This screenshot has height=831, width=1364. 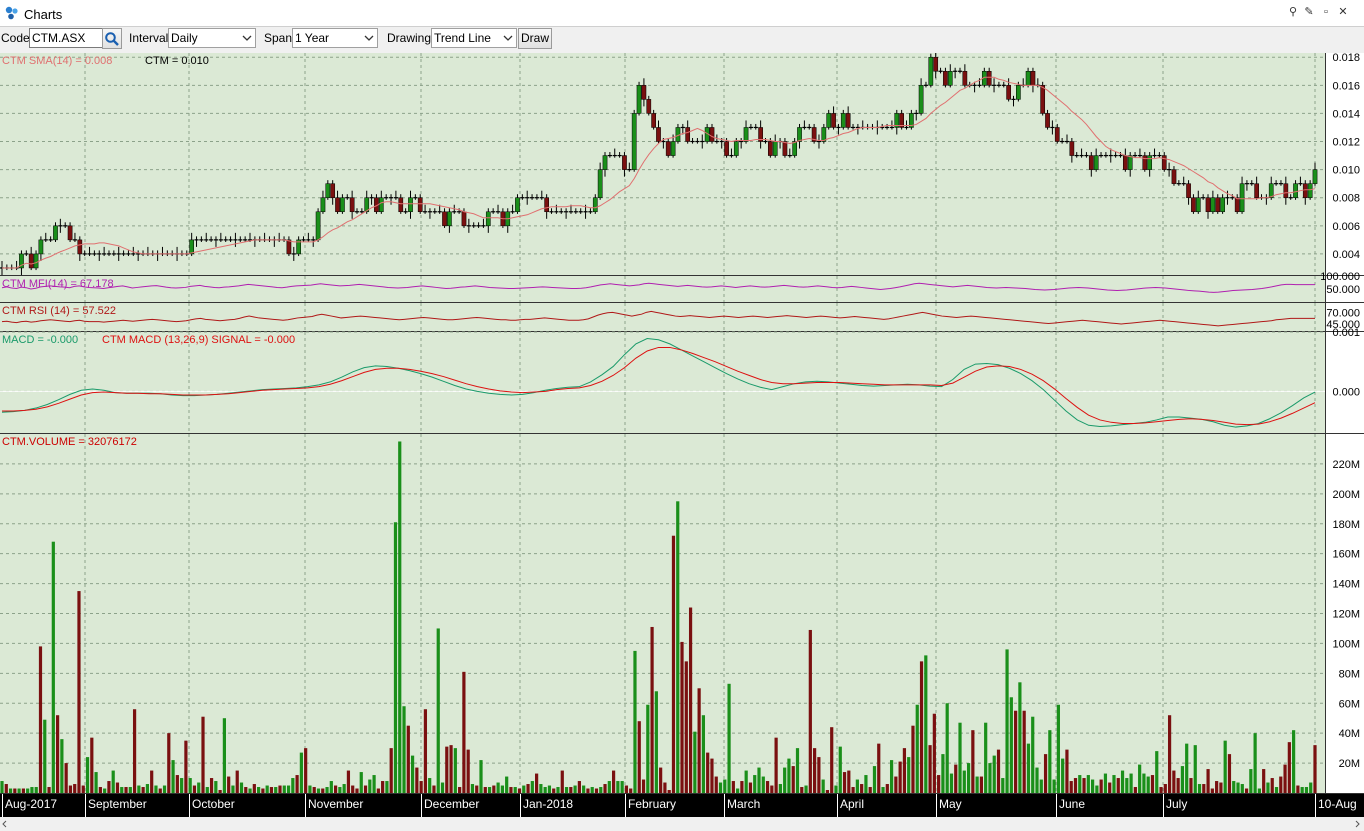 What do you see at coordinates (58, 284) in the screenshot?
I see `mfi-legend: CTM MFI(14) = 67.178` at bounding box center [58, 284].